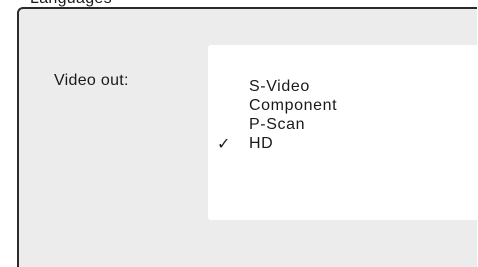 This screenshot has width=478, height=267. Describe the element at coordinates (91, 80) in the screenshot. I see `video-out-label: Video out:` at that location.